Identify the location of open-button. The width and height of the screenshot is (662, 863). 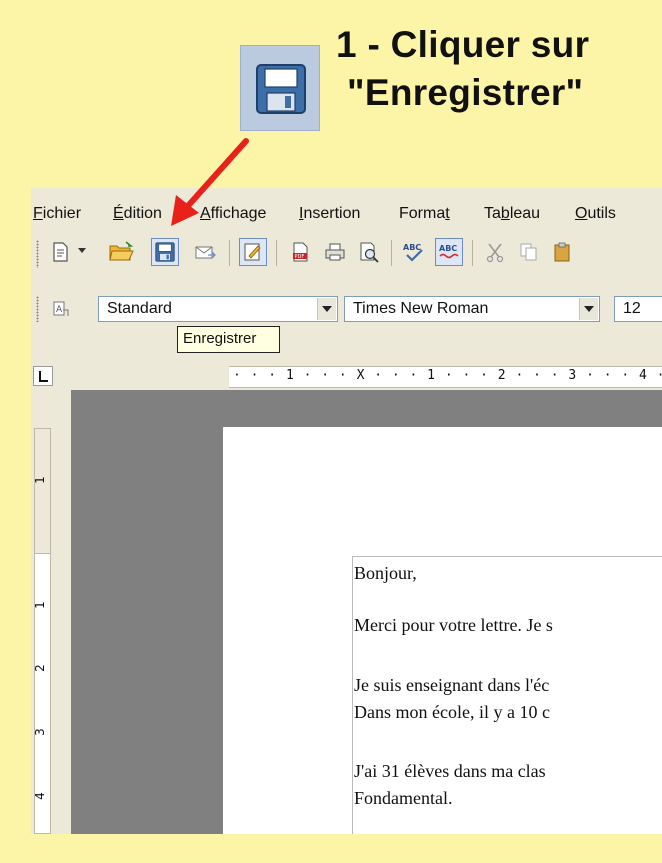
(121, 252).